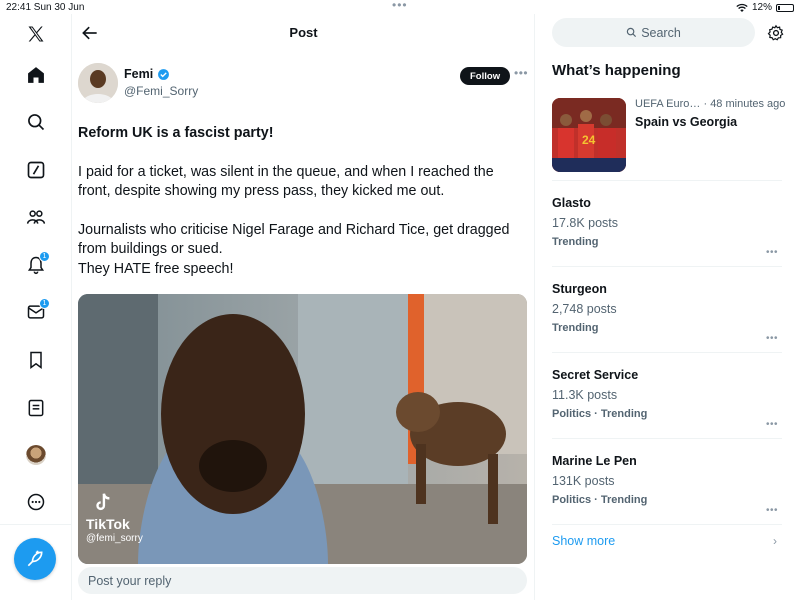 The width and height of the screenshot is (800, 600). What do you see at coordinates (103, 502) in the screenshot?
I see `tiktok-logo-icon` at bounding box center [103, 502].